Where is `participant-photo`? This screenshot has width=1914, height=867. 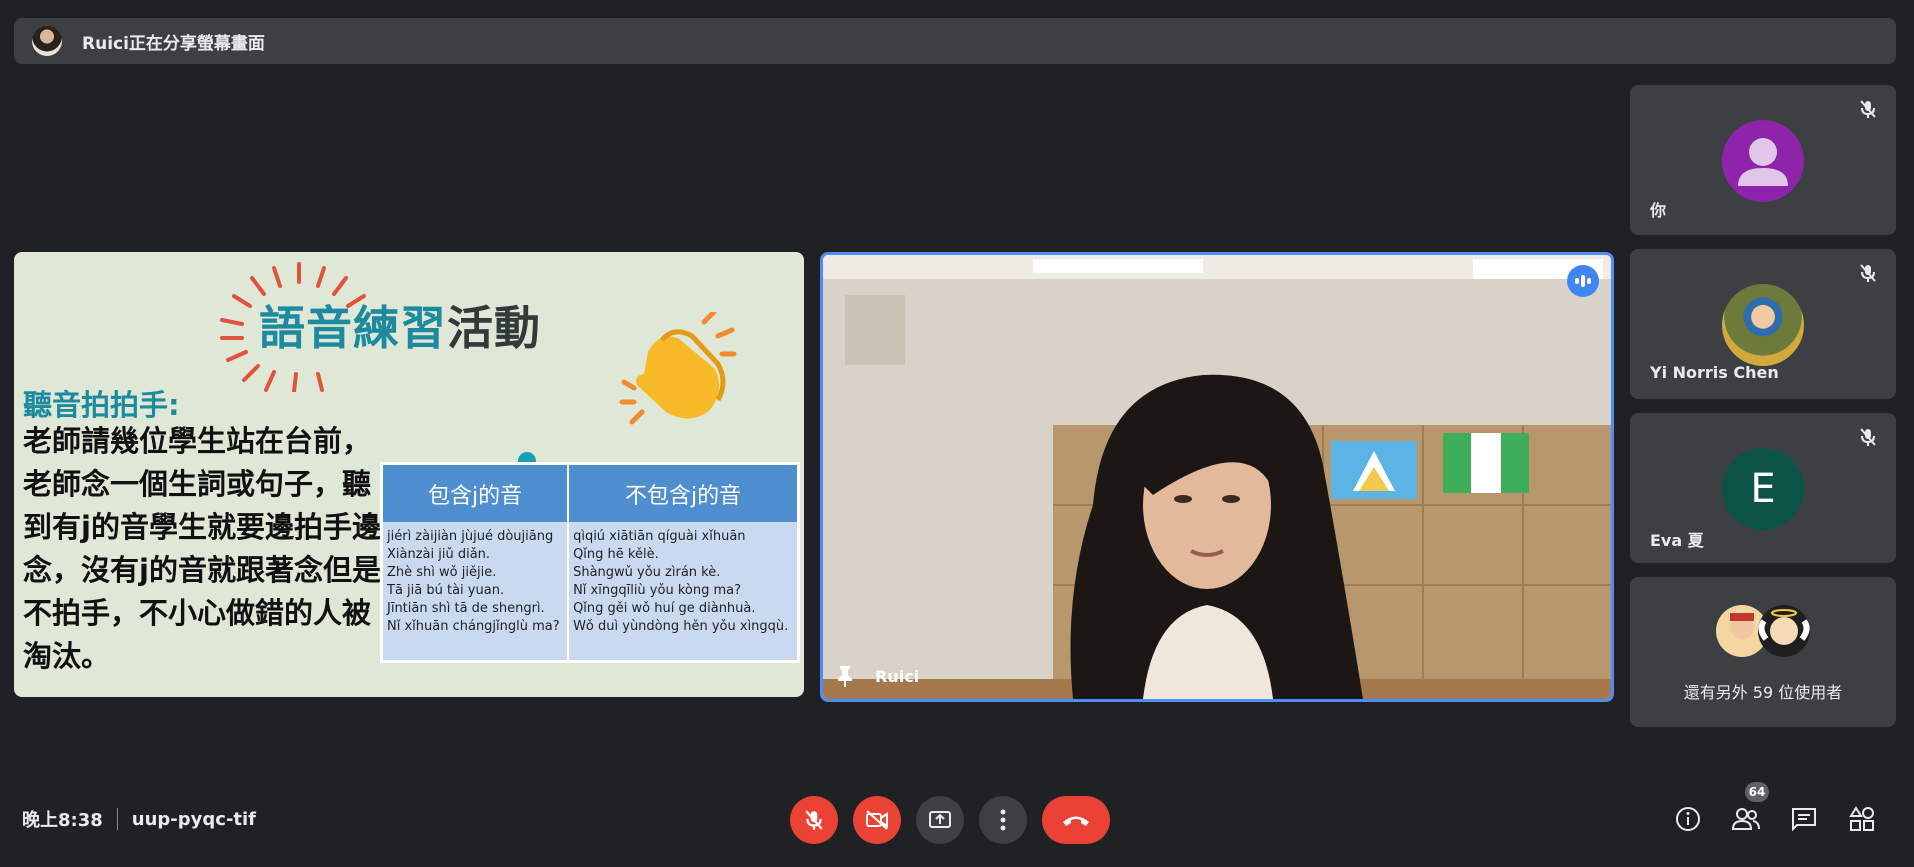
participant-photo is located at coordinates (1763, 325).